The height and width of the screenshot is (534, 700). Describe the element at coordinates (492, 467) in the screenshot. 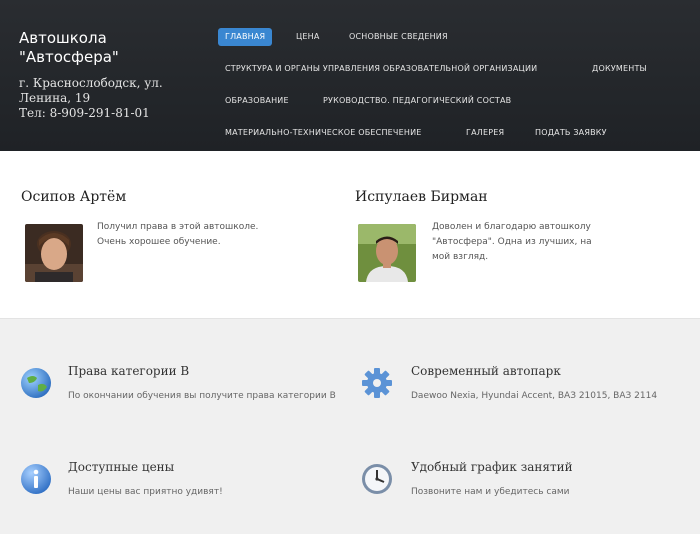

I see `feature-title: Удобный график занятий` at that location.